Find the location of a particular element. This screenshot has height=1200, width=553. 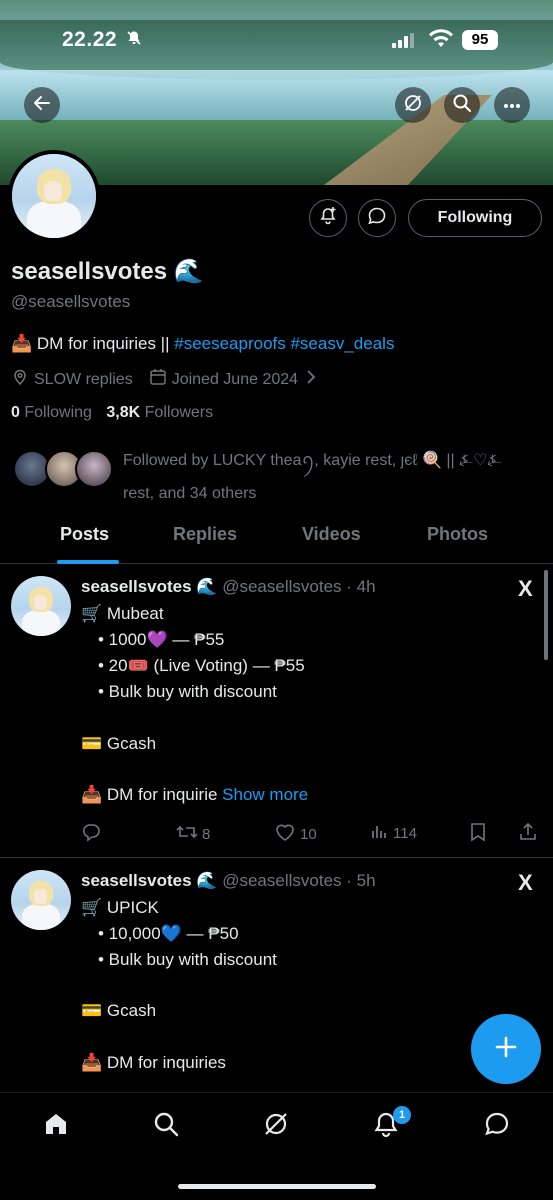

like-icon is located at coordinates (285, 834).